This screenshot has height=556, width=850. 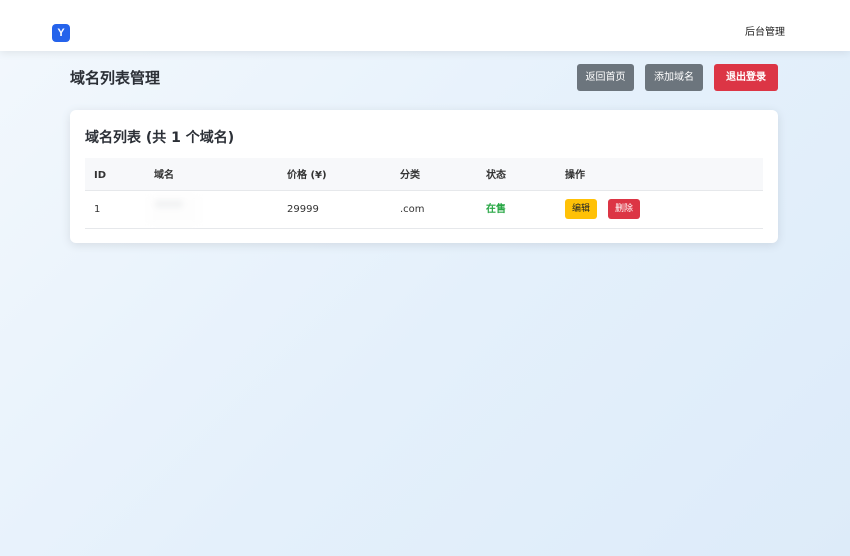 I want to click on add-domain-button: 添加域名, so click(x=674, y=77).